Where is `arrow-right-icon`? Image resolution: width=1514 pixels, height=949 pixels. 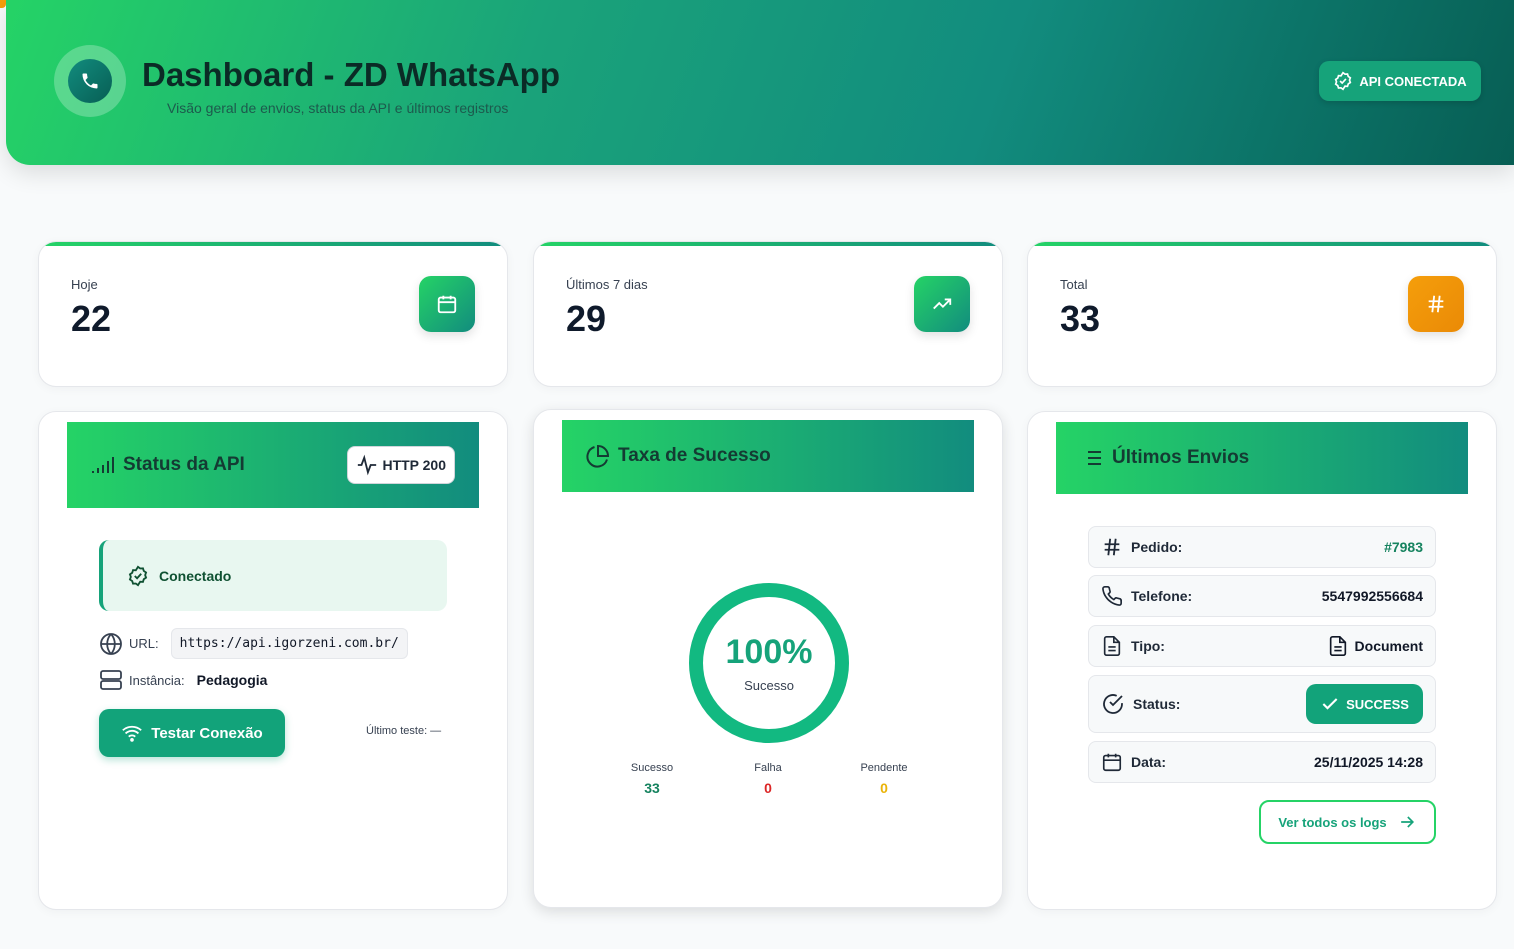
arrow-right-icon is located at coordinates (1407, 822).